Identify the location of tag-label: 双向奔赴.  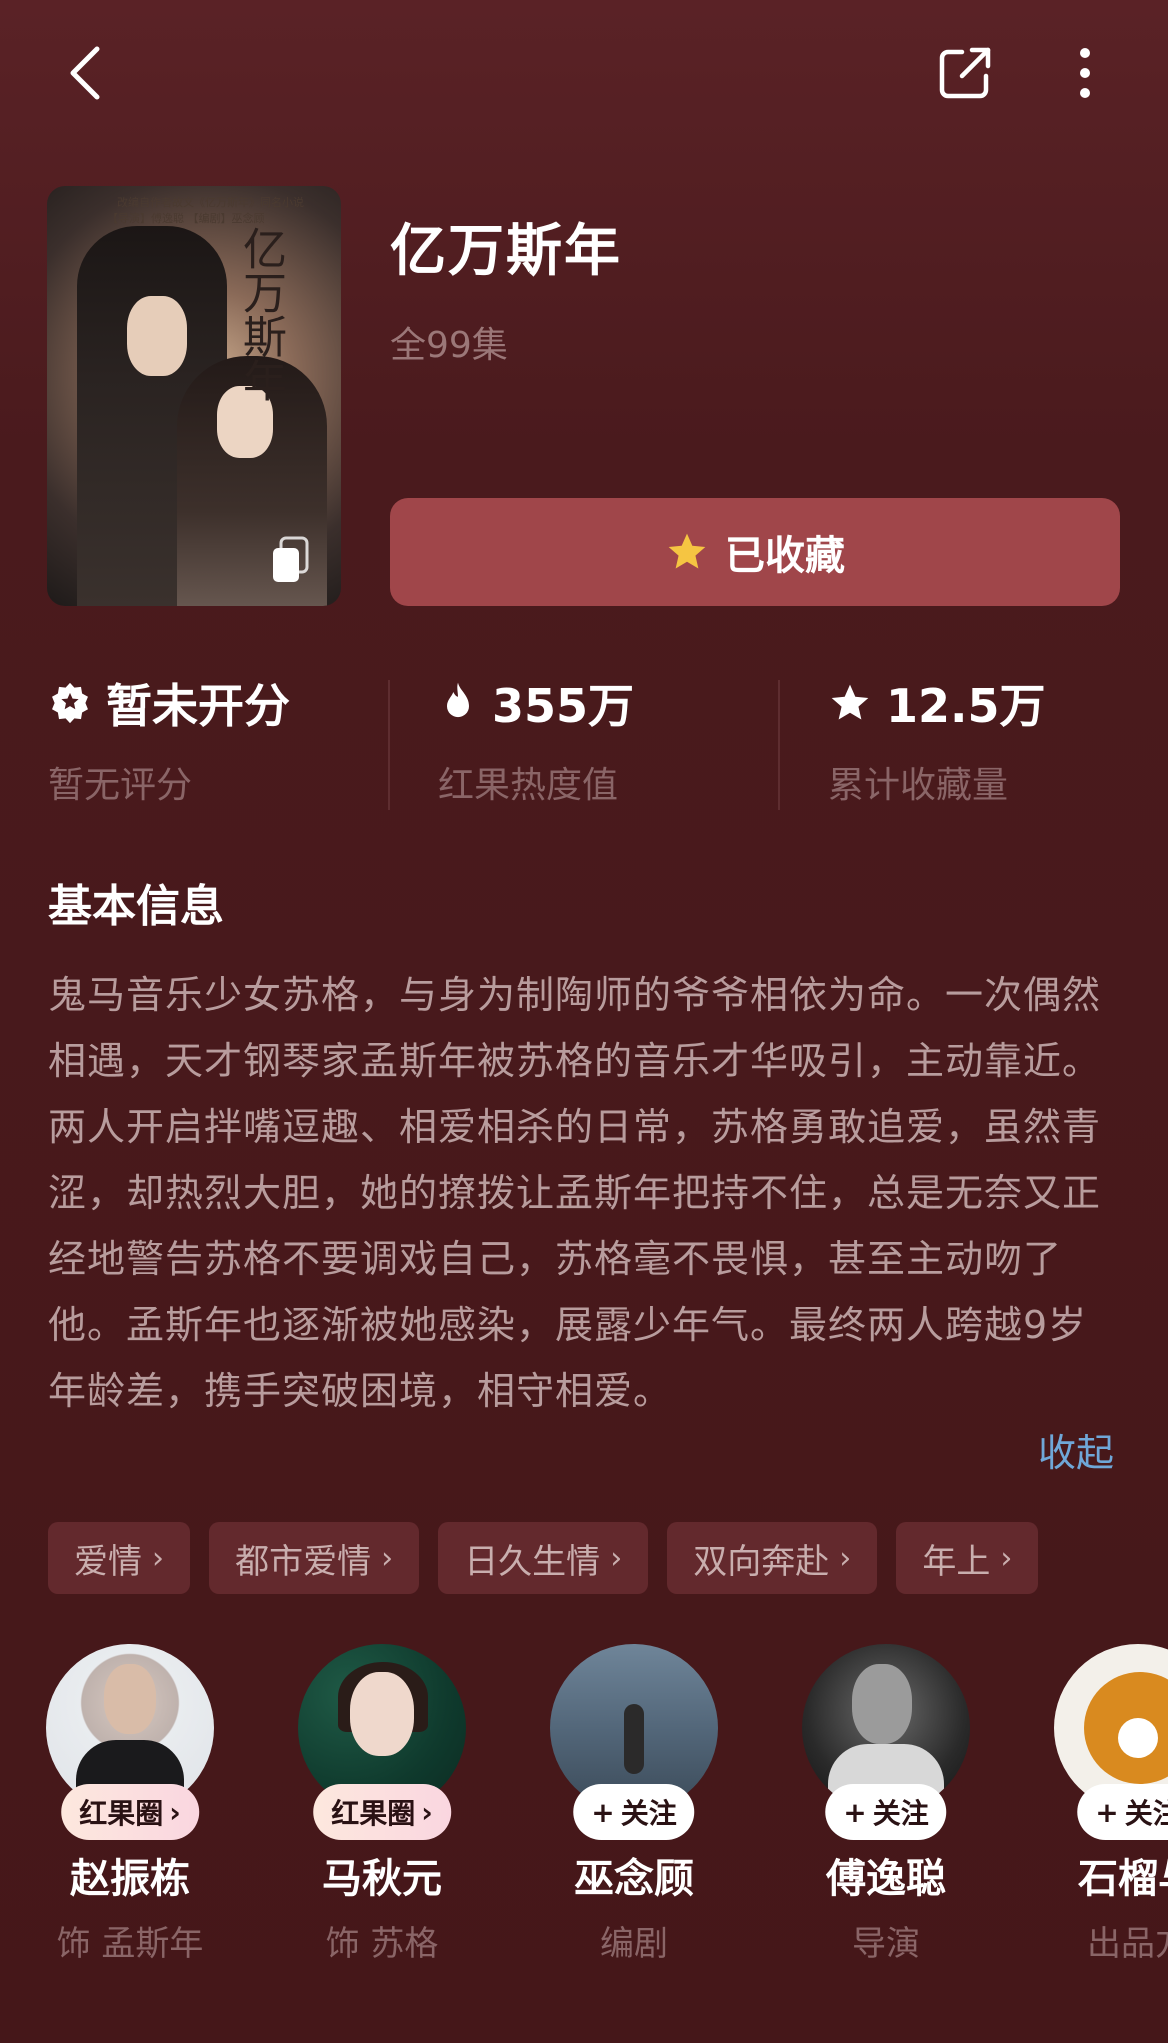
(761, 1561).